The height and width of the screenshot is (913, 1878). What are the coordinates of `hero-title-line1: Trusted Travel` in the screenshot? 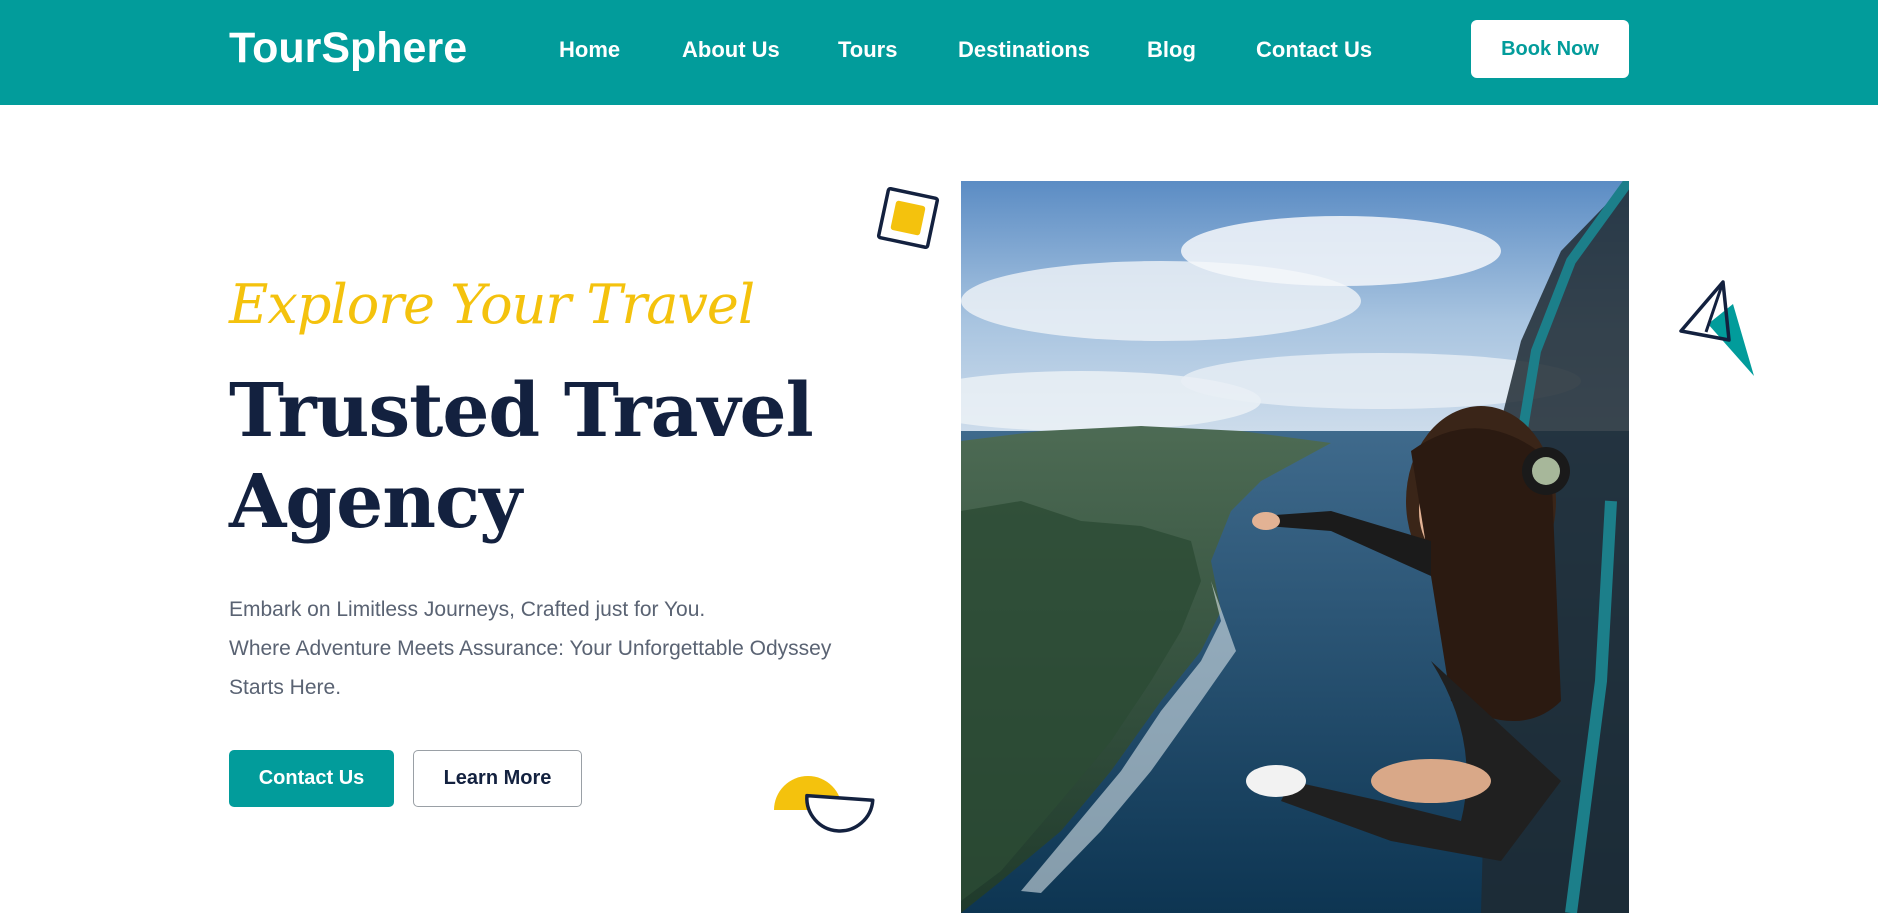 It's located at (521, 411).